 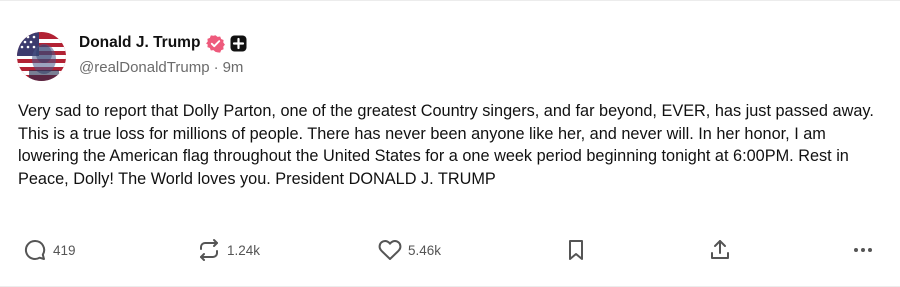 I want to click on author-name-row: Donald J. Trump, so click(x=163, y=43).